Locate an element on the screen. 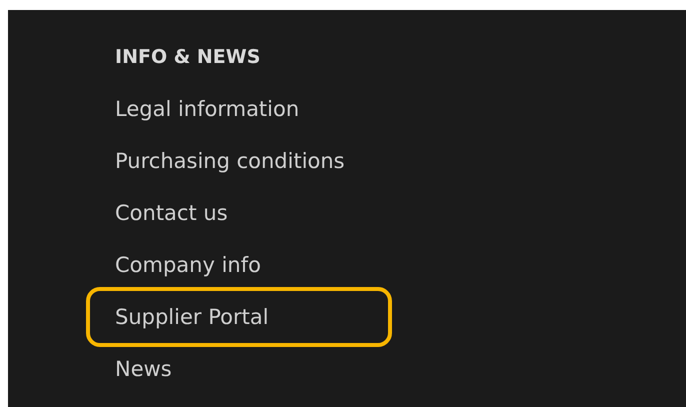 This screenshot has height=407, width=686. footer-link: News is located at coordinates (239, 369).